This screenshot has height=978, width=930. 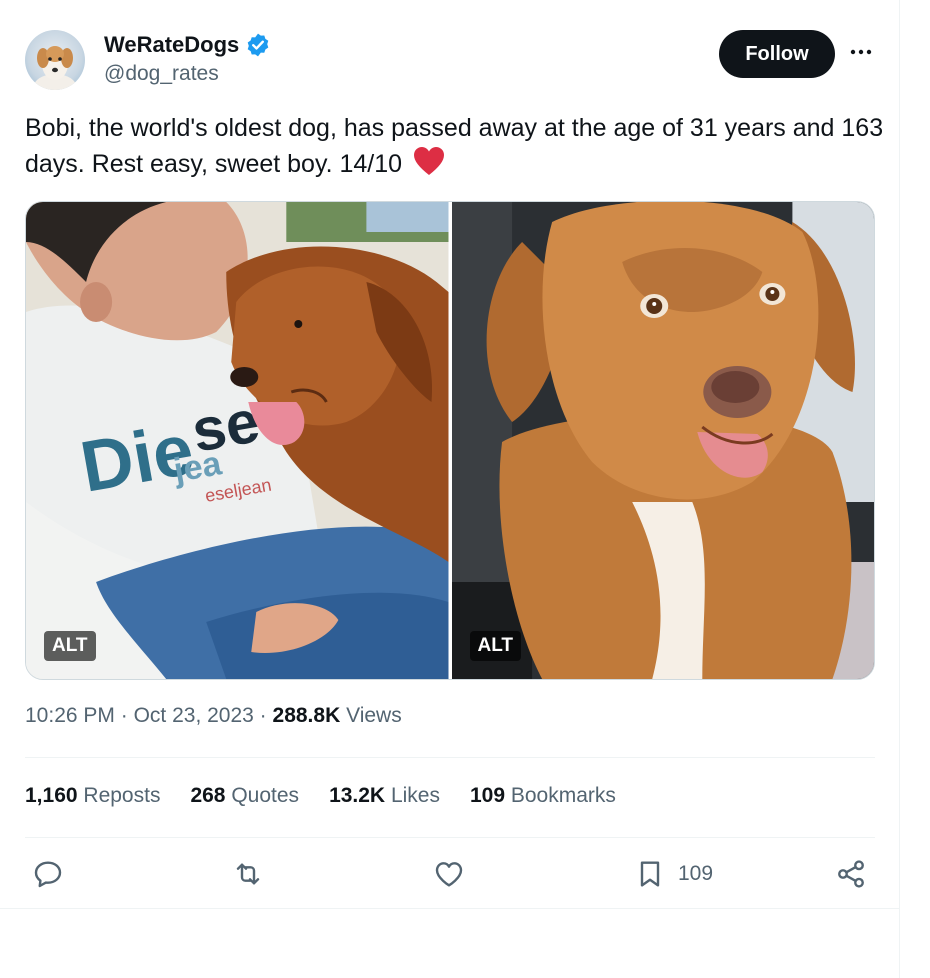 What do you see at coordinates (650, 874) in the screenshot?
I see `bookmark-icon` at bounding box center [650, 874].